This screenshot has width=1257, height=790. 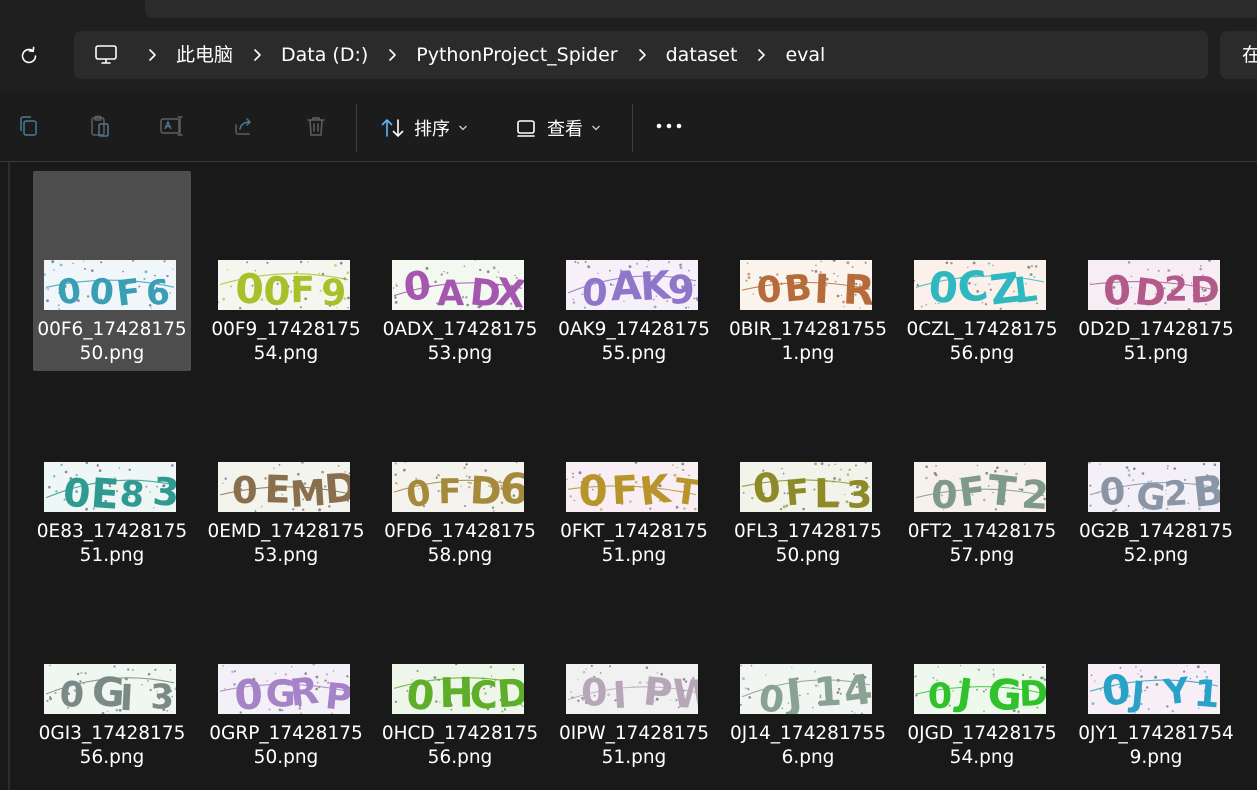 What do you see at coordinates (702, 55) in the screenshot?
I see `breadcrumb-item-dataset: dataset` at bounding box center [702, 55].